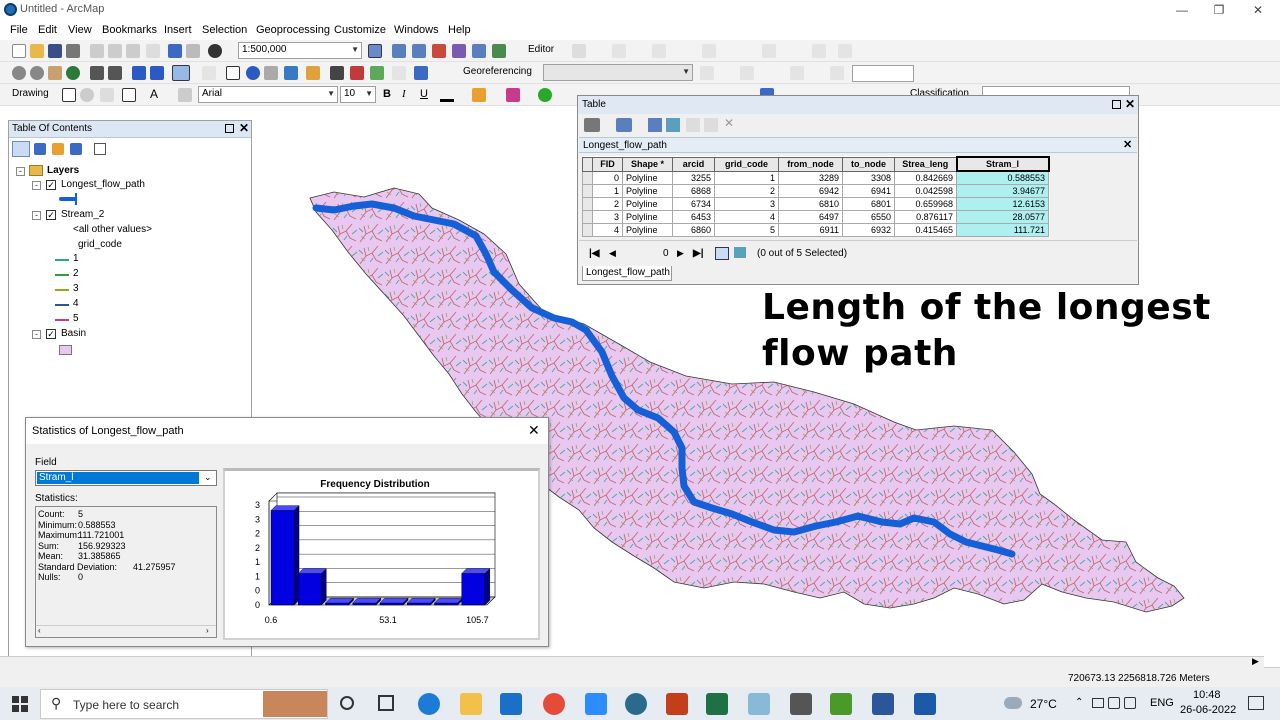 This screenshot has width=1280, height=720. I want to click on previous-record-icon: ◀, so click(612, 253).